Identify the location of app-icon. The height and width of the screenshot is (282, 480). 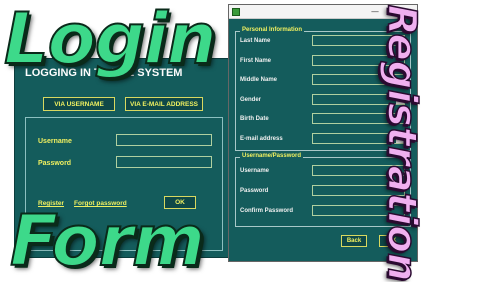
(236, 12).